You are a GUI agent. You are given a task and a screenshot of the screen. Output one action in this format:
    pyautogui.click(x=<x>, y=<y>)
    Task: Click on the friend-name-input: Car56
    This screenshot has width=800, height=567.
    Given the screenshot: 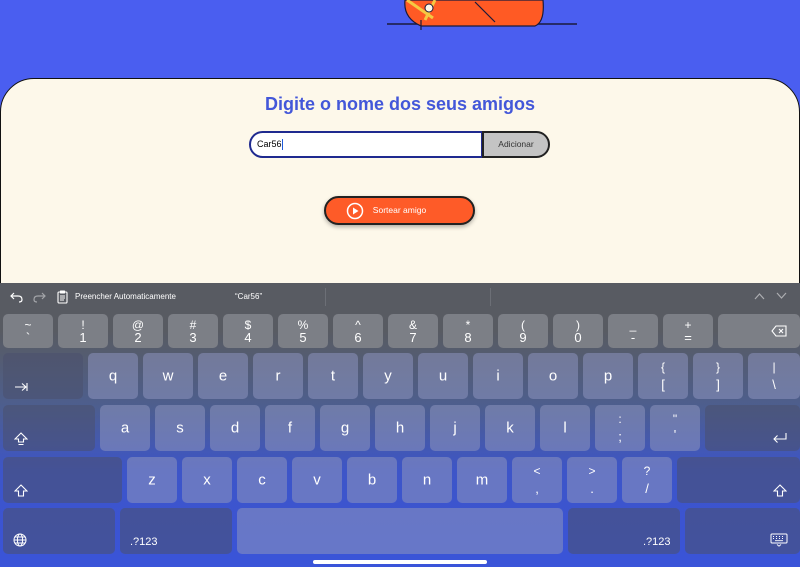 What is the action you would take?
    pyautogui.click(x=366, y=144)
    